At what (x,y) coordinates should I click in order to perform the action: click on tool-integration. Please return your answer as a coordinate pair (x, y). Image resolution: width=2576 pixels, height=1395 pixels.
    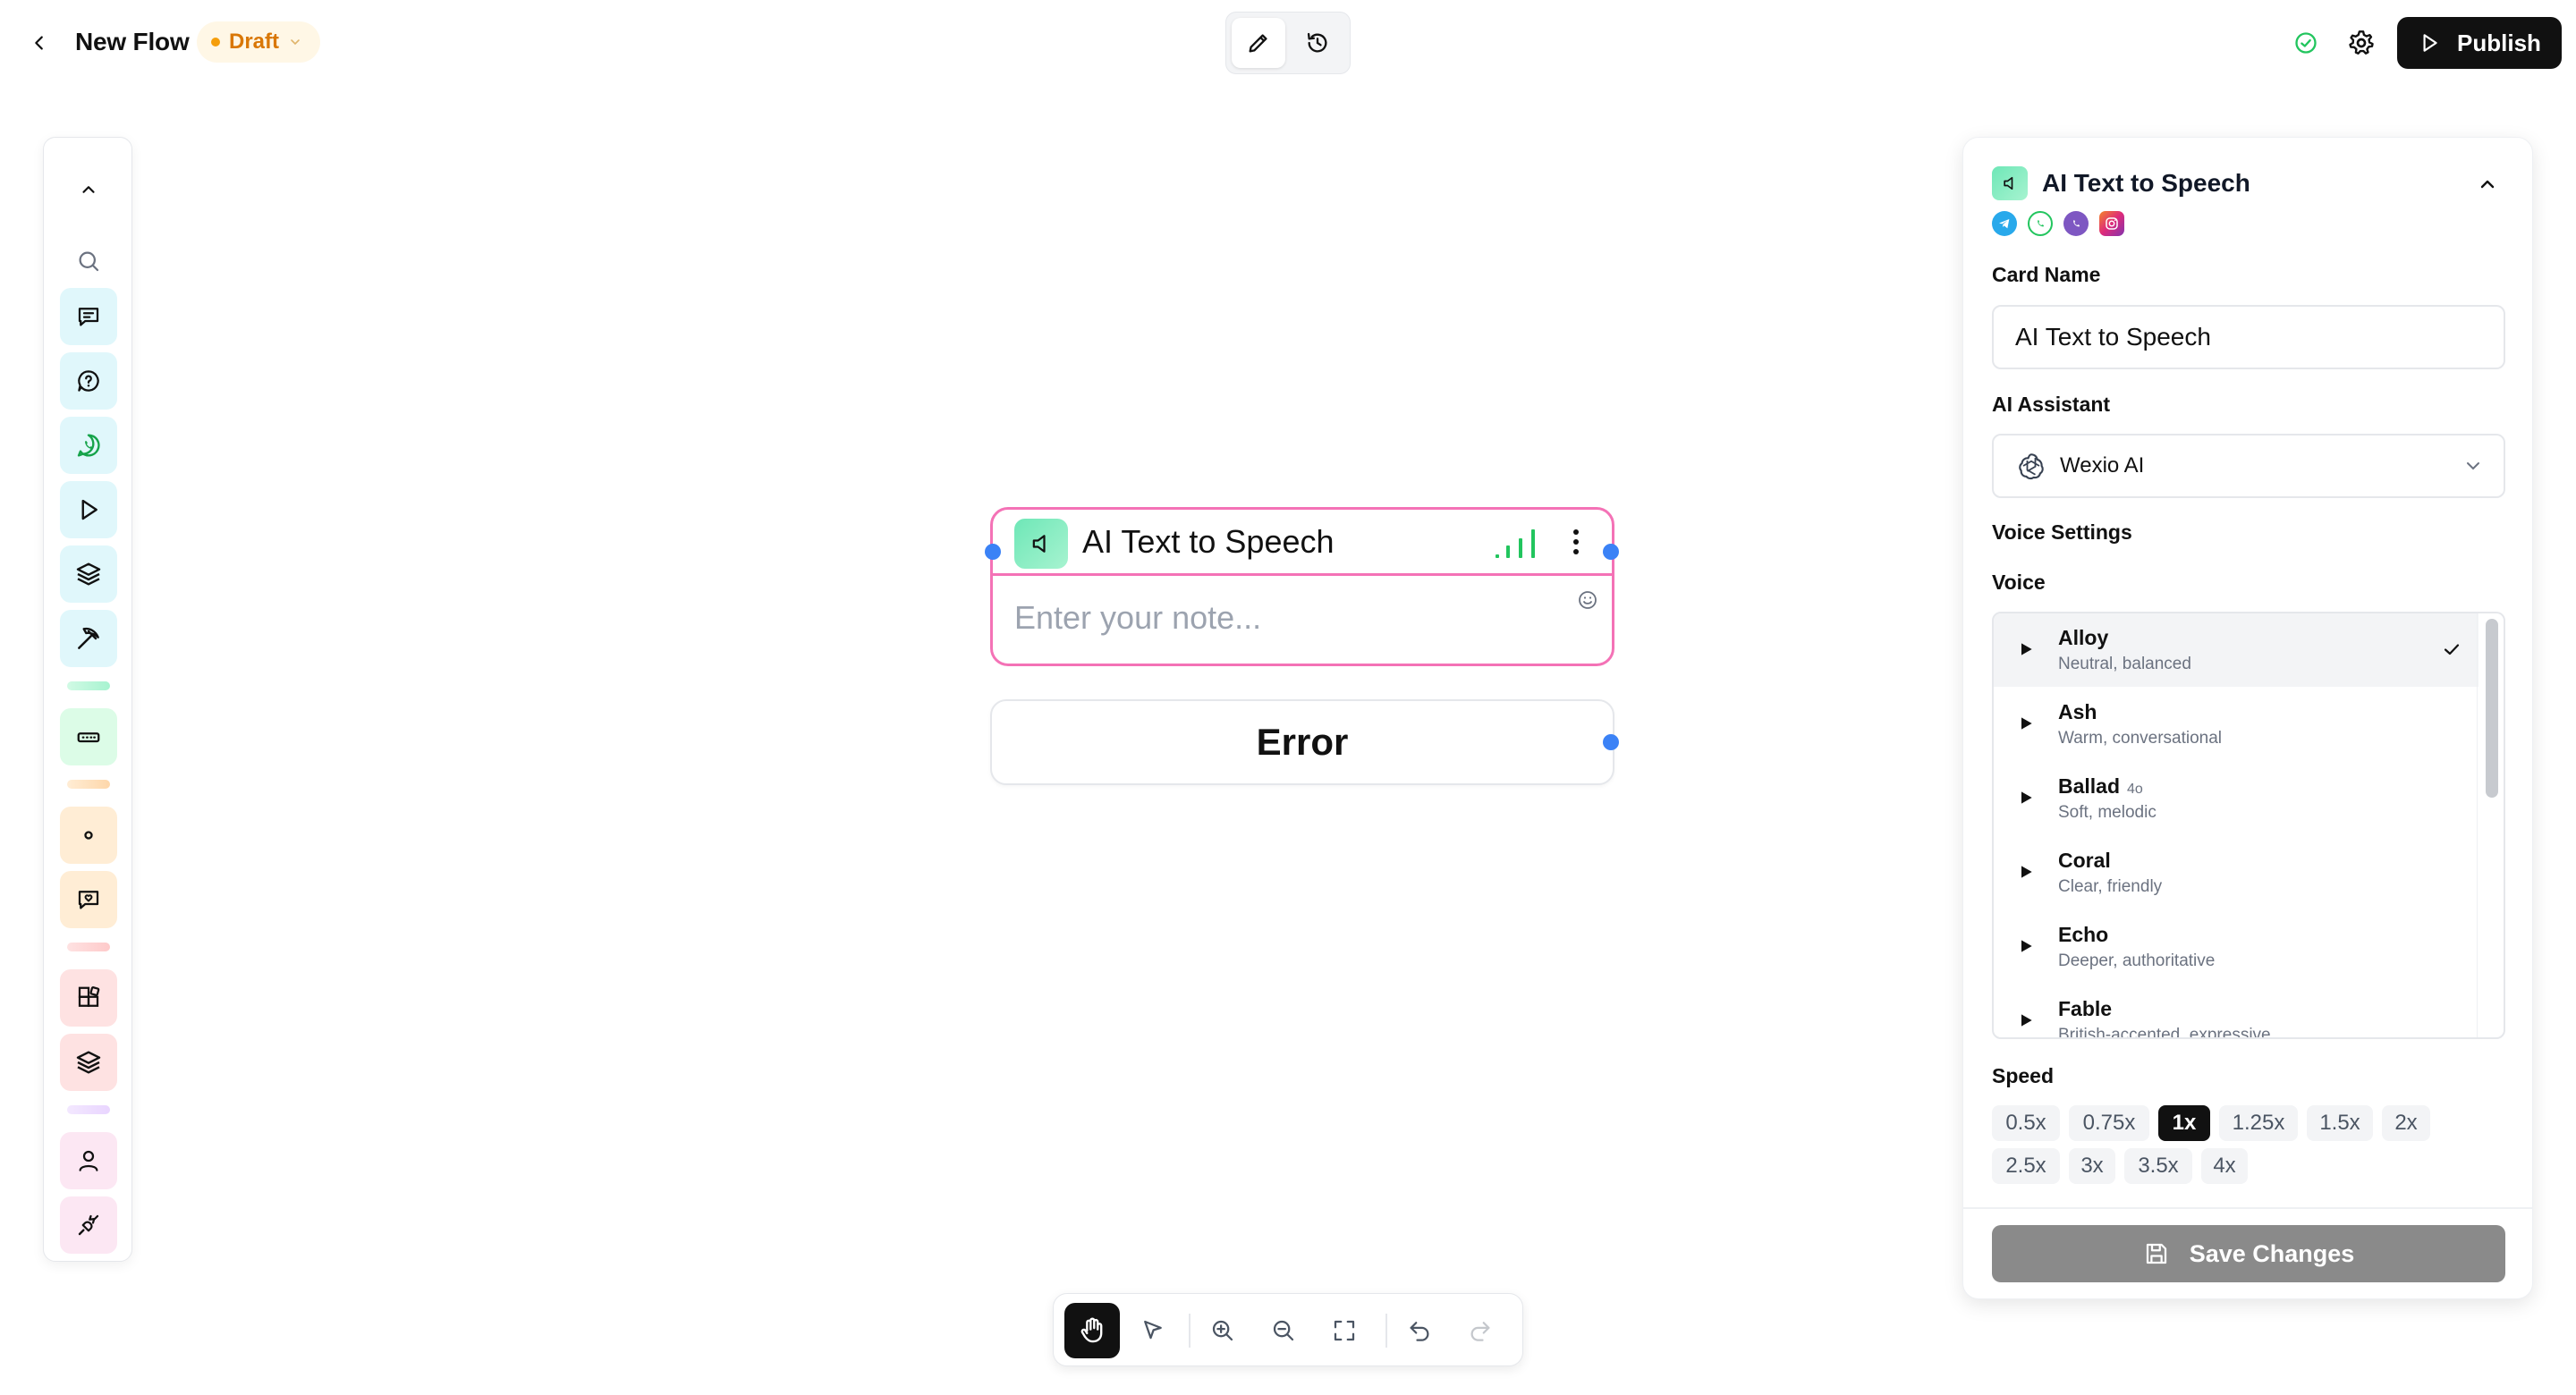
    Looking at the image, I should click on (88, 1225).